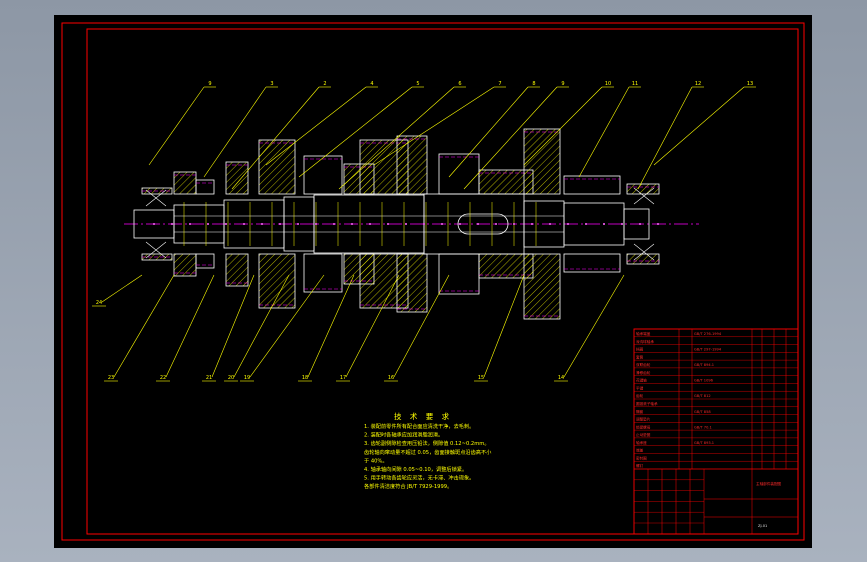 This screenshot has height=562, width=867. I want to click on bom-code: GB/T 894.1, so click(704, 365).